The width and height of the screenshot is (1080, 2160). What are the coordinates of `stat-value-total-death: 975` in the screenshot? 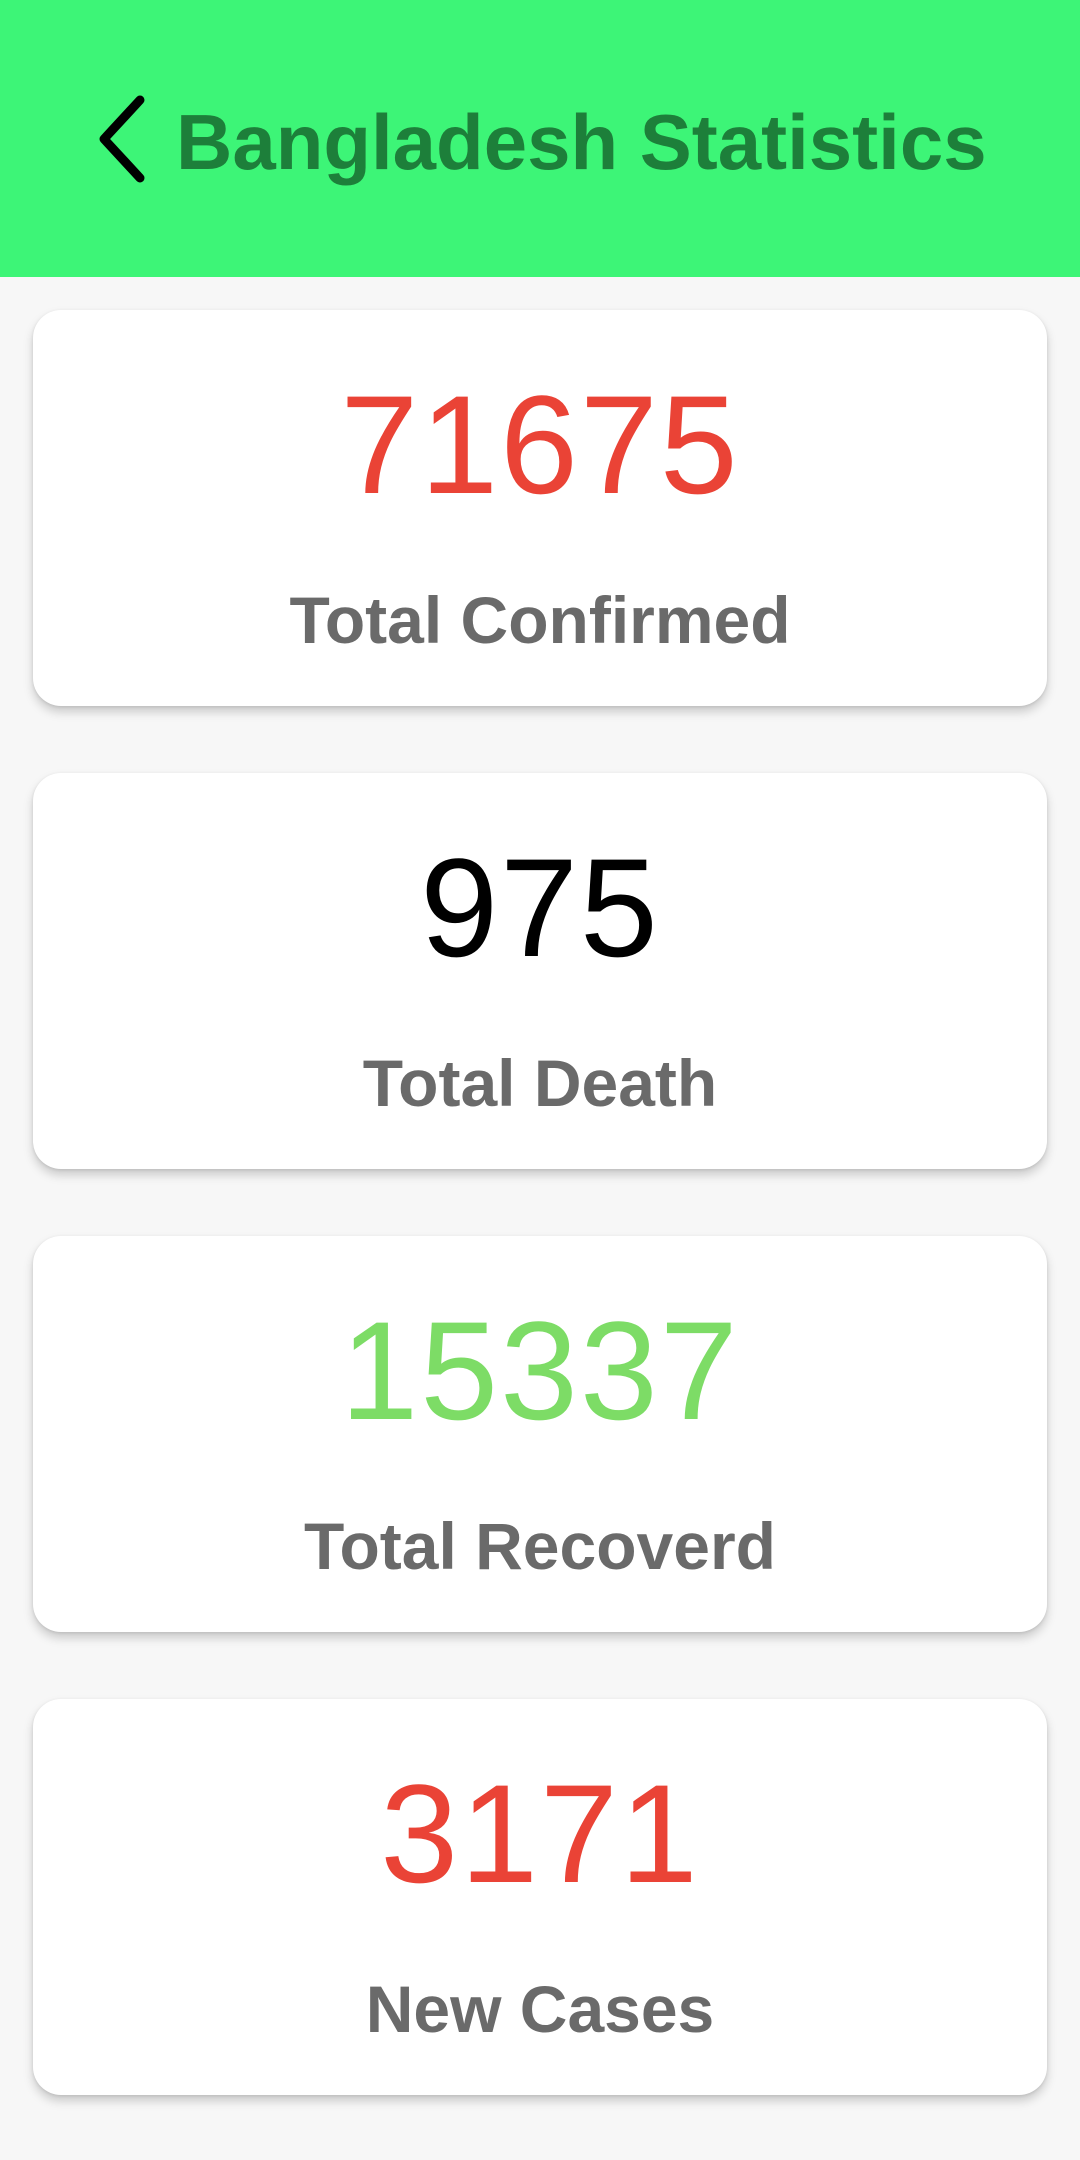 It's located at (540, 907).